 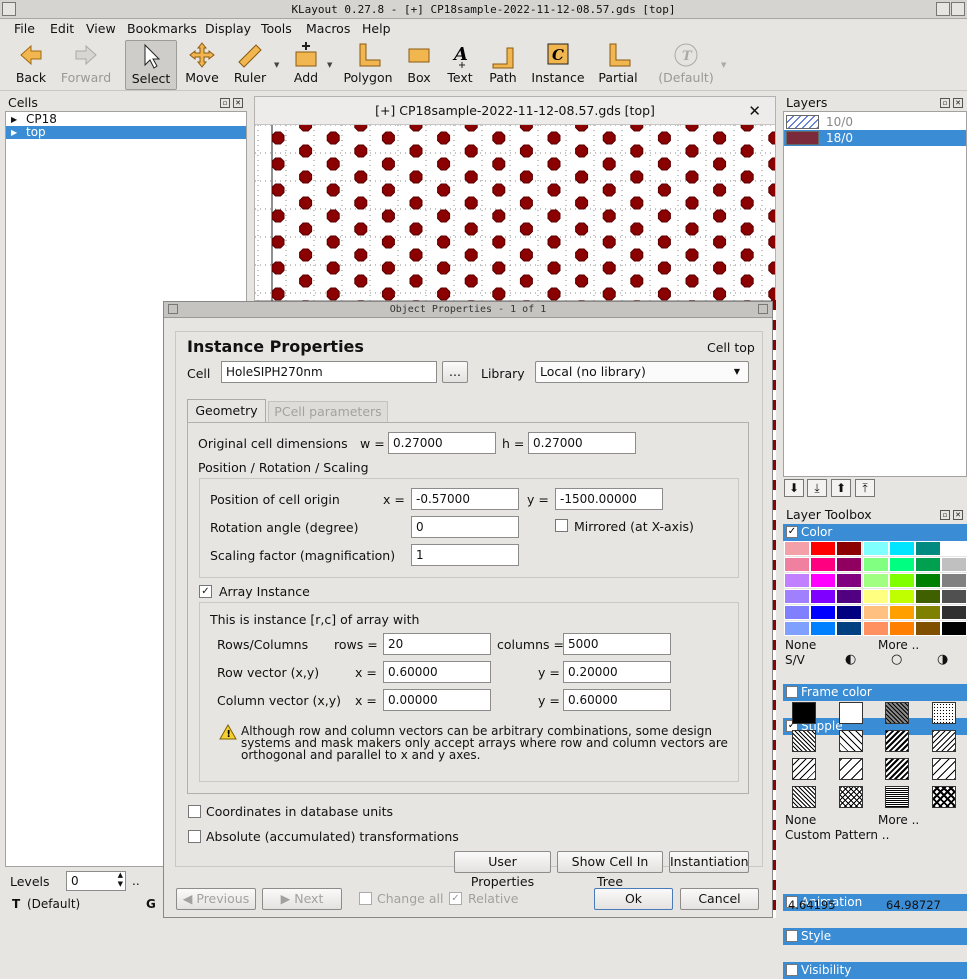 I want to click on ok-button: Ok, so click(x=633, y=899).